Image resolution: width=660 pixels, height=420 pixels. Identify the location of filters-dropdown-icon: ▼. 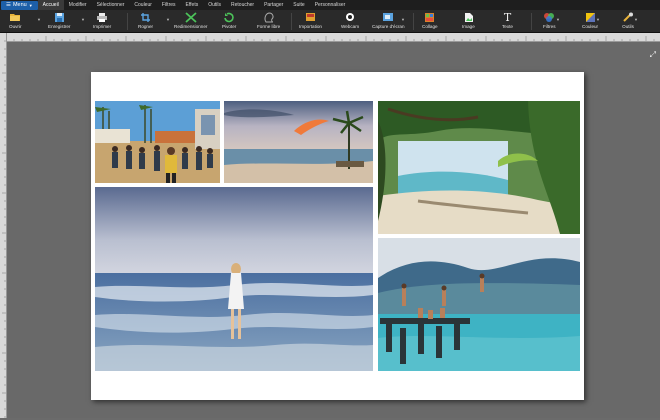
(558, 19).